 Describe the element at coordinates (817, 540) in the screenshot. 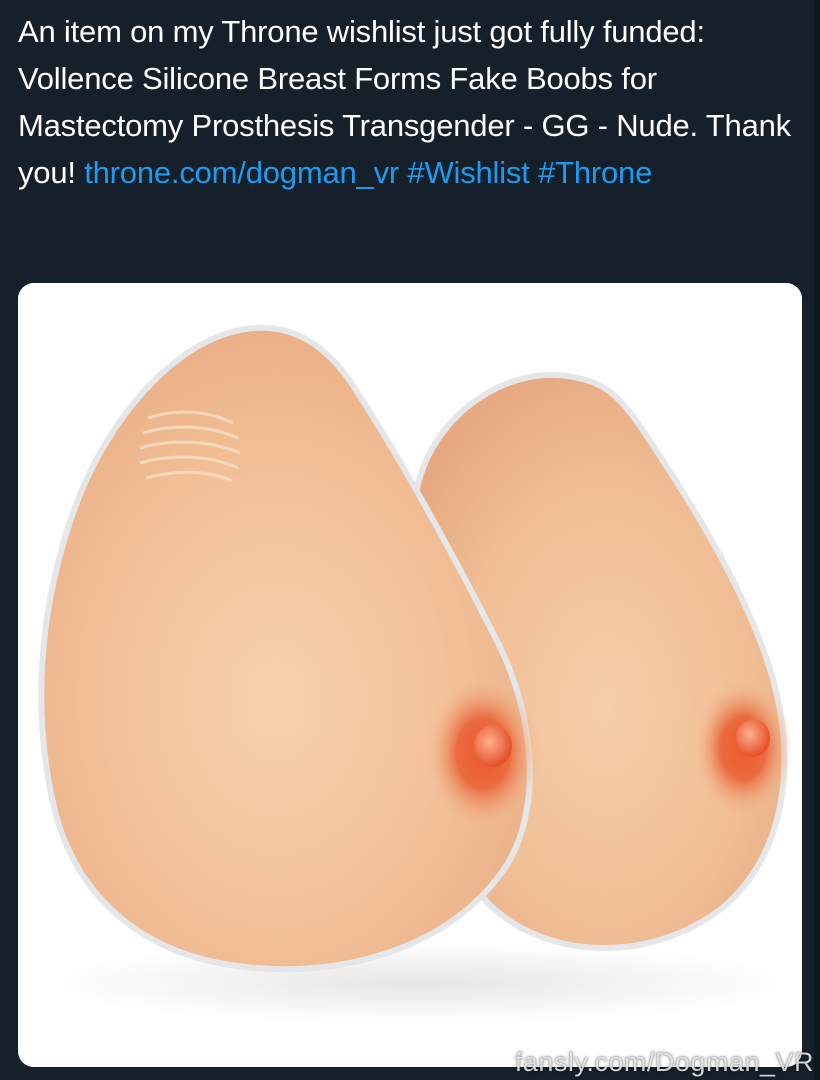

I see `scroll-edge` at that location.